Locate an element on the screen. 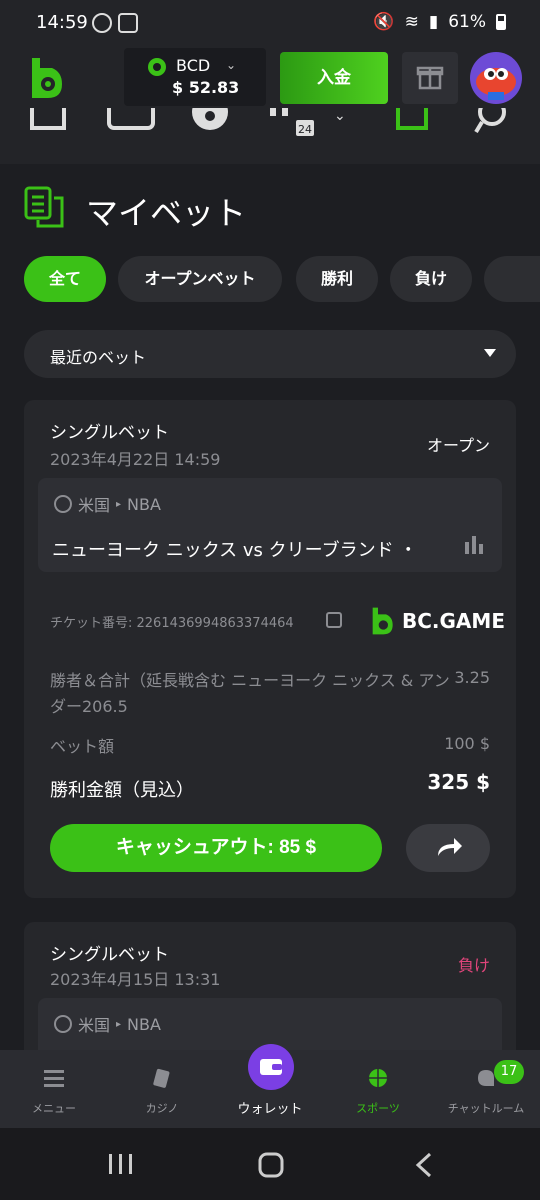  deposit-button: 入金 is located at coordinates (334, 78).